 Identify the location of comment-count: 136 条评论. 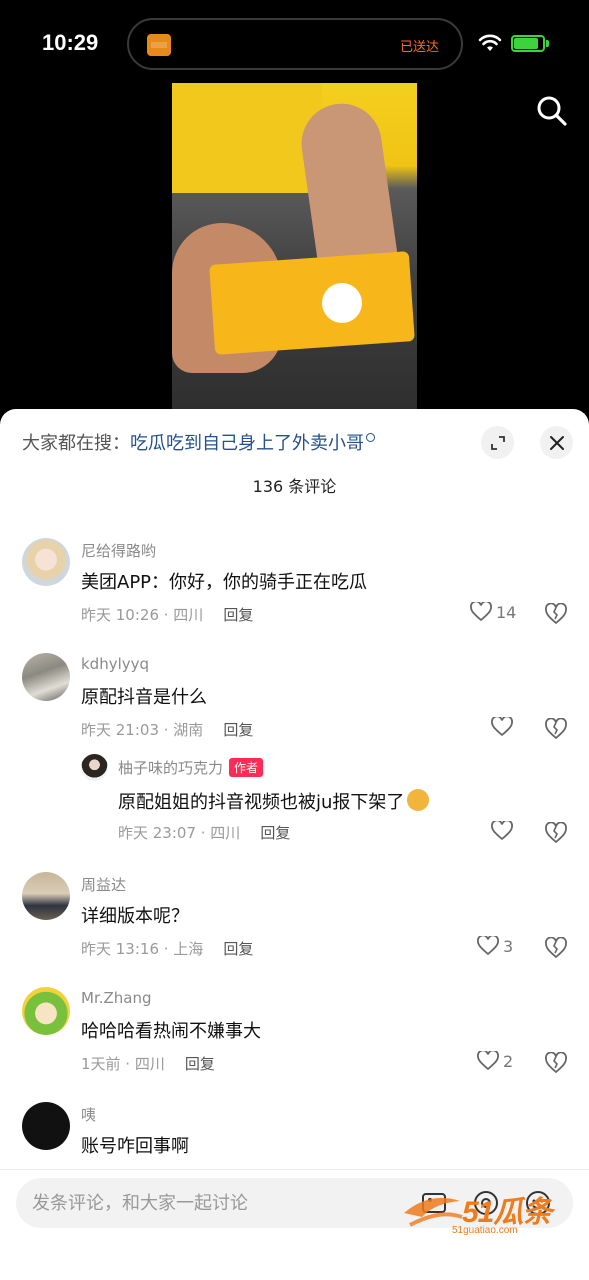
(294, 486).